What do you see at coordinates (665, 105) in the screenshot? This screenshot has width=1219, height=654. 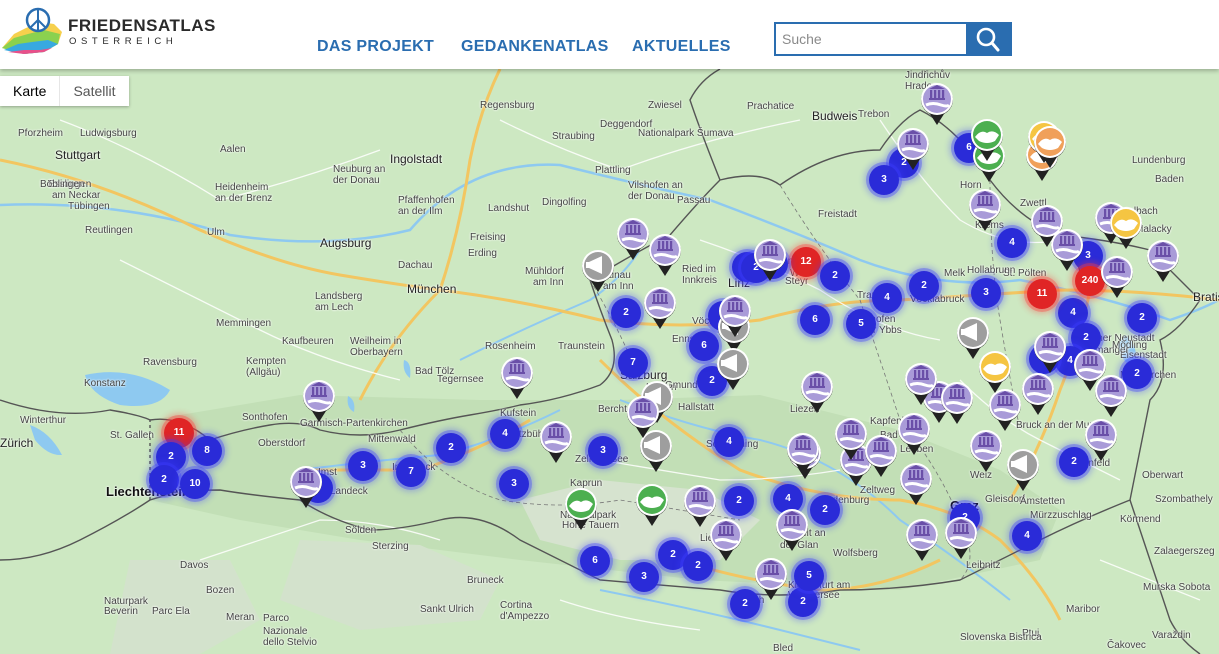 I see `place-label: Zwiesel` at bounding box center [665, 105].